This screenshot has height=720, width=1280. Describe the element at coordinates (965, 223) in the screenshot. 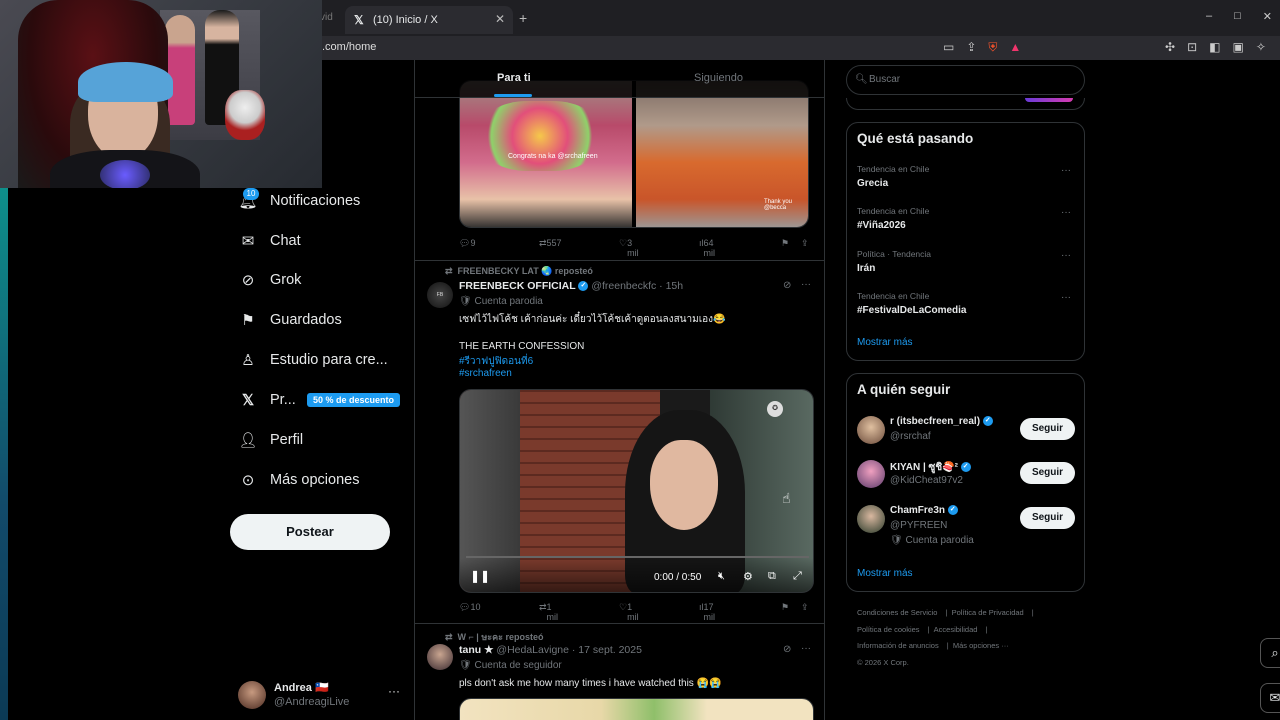

I see `trend-item: Tendencia en Chile #Viña2026 ···` at that location.